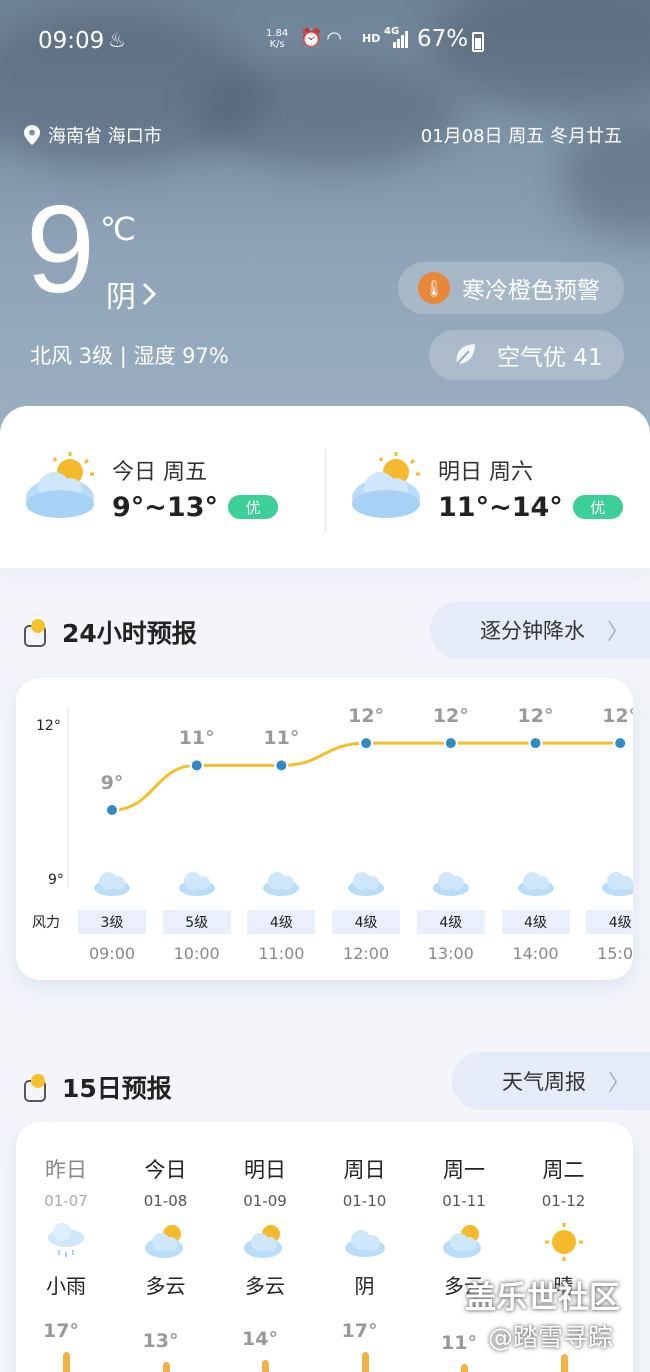  Describe the element at coordinates (359, 1331) in the screenshot. I see `day-high-temp: 17°` at that location.